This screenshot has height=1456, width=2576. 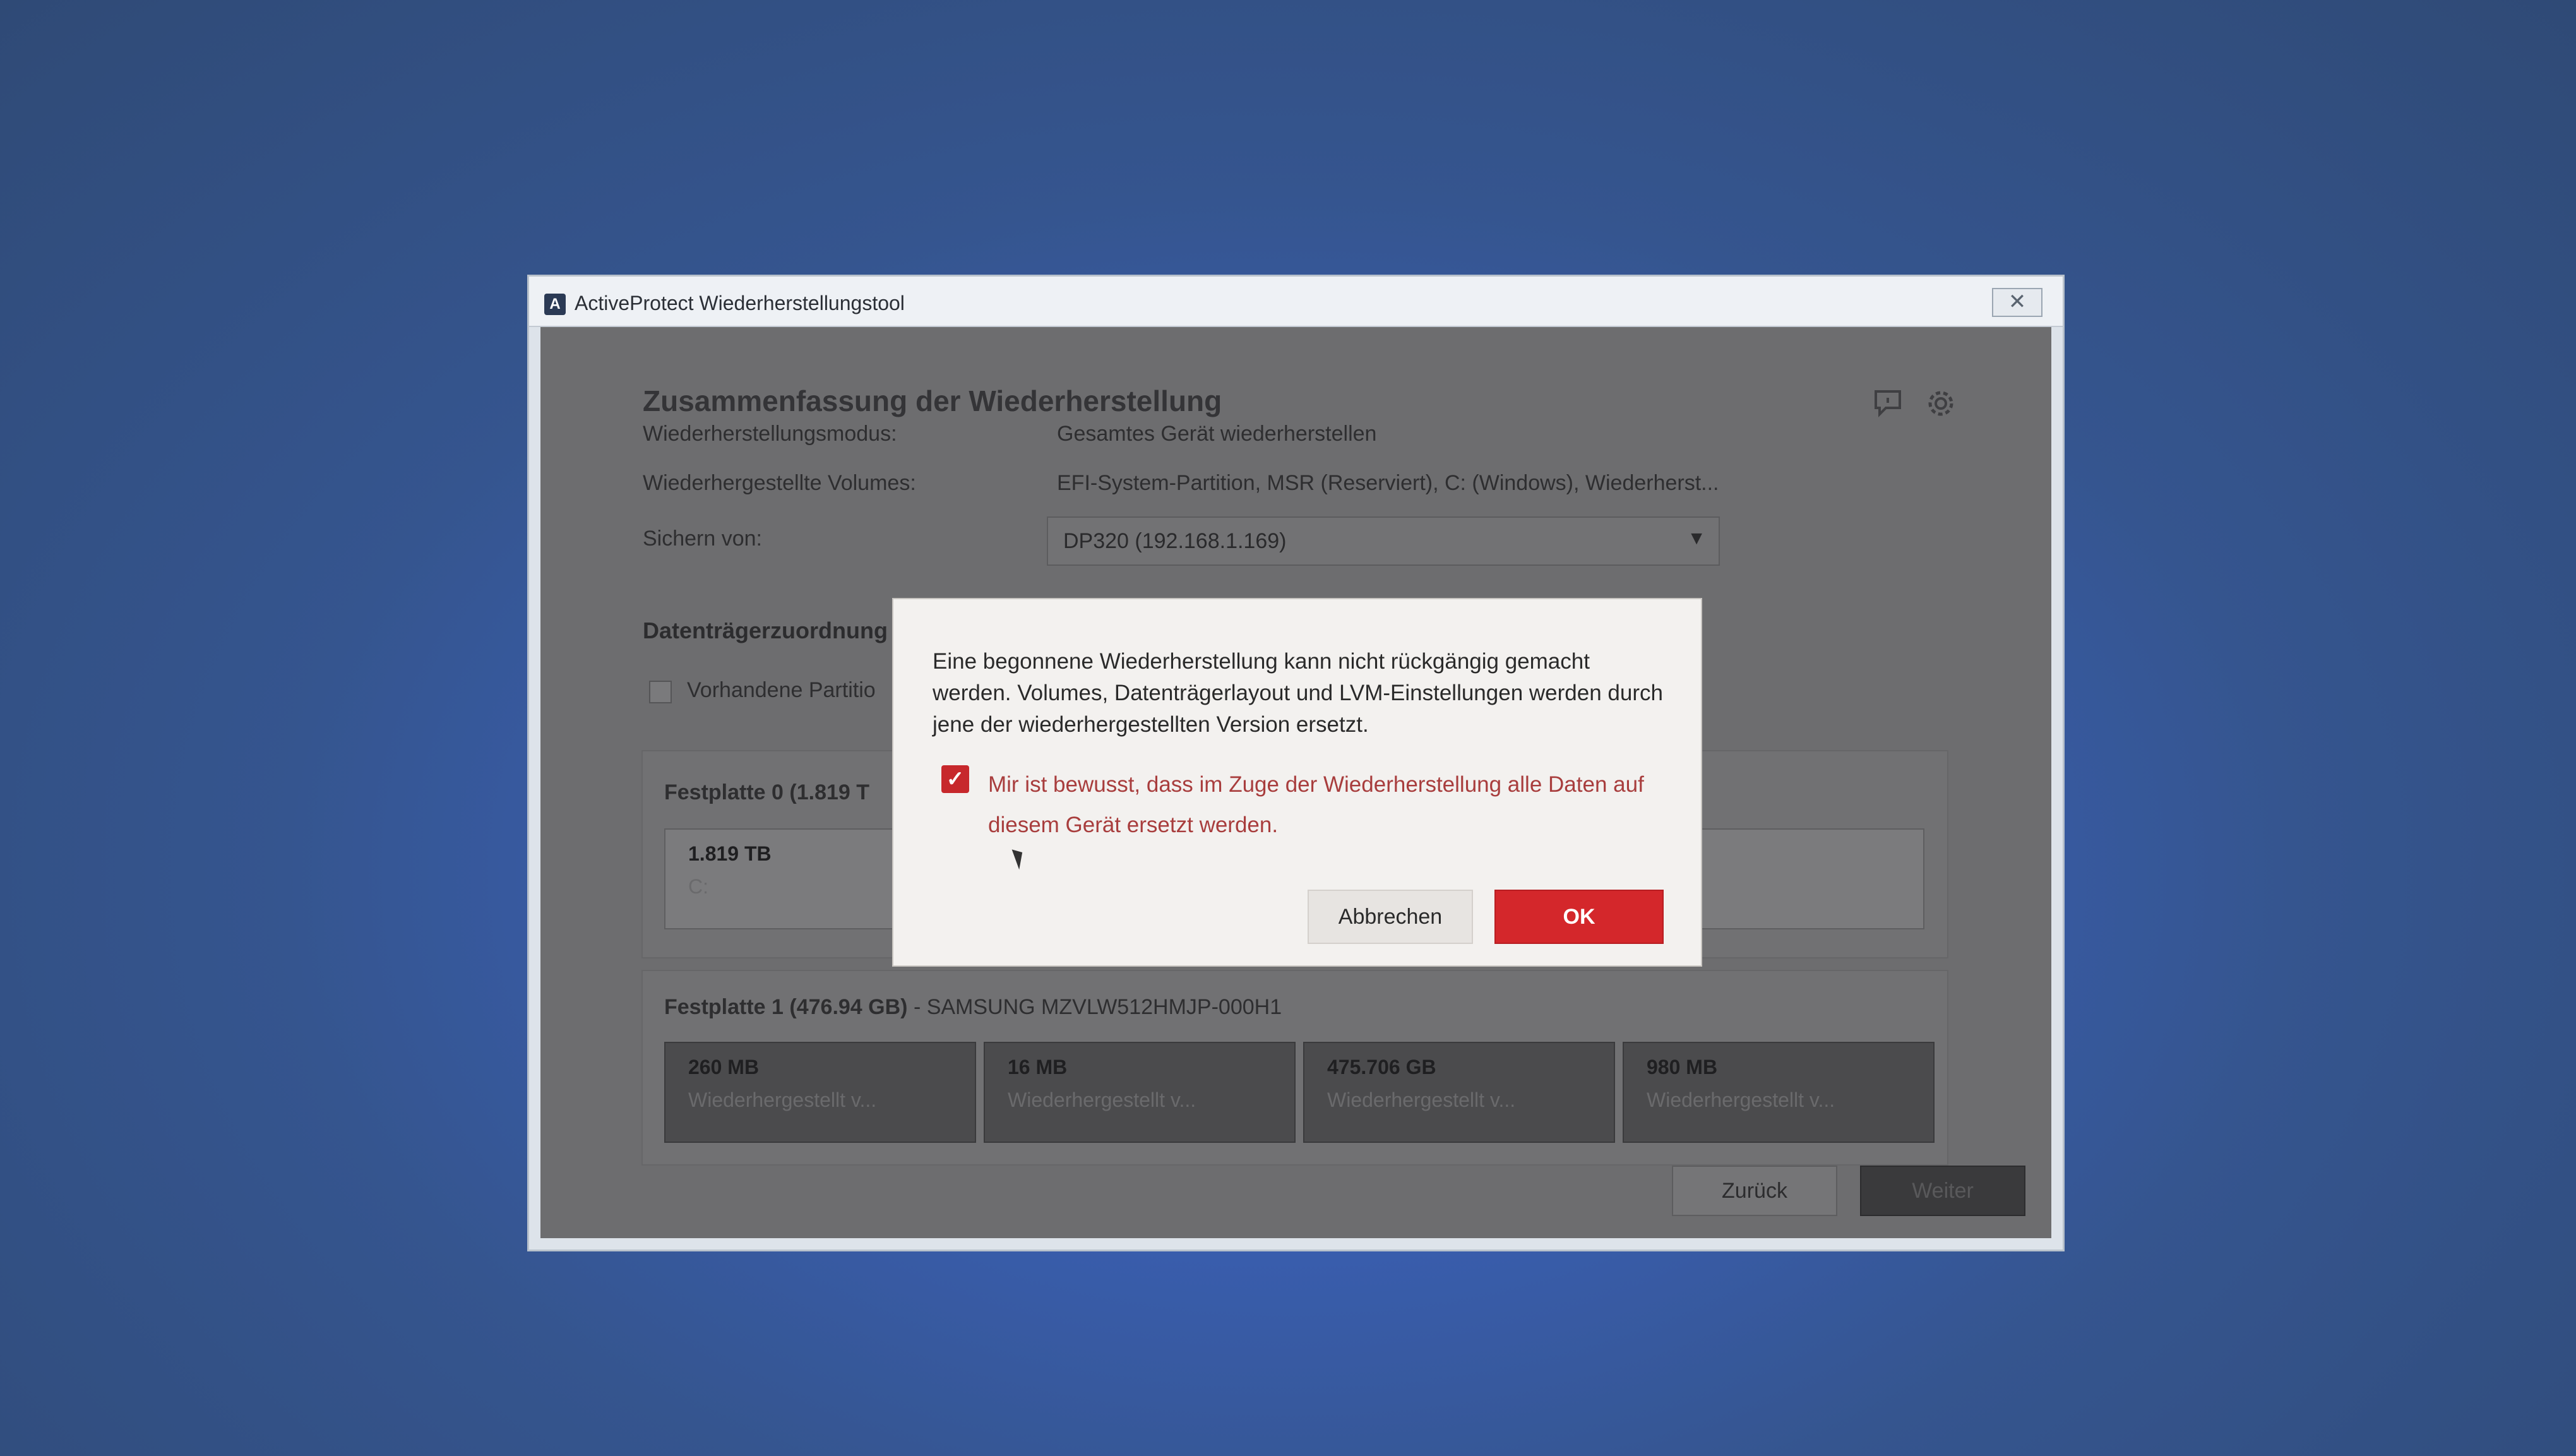 What do you see at coordinates (660, 692) in the screenshot?
I see `existing-partitions-checkbox` at bounding box center [660, 692].